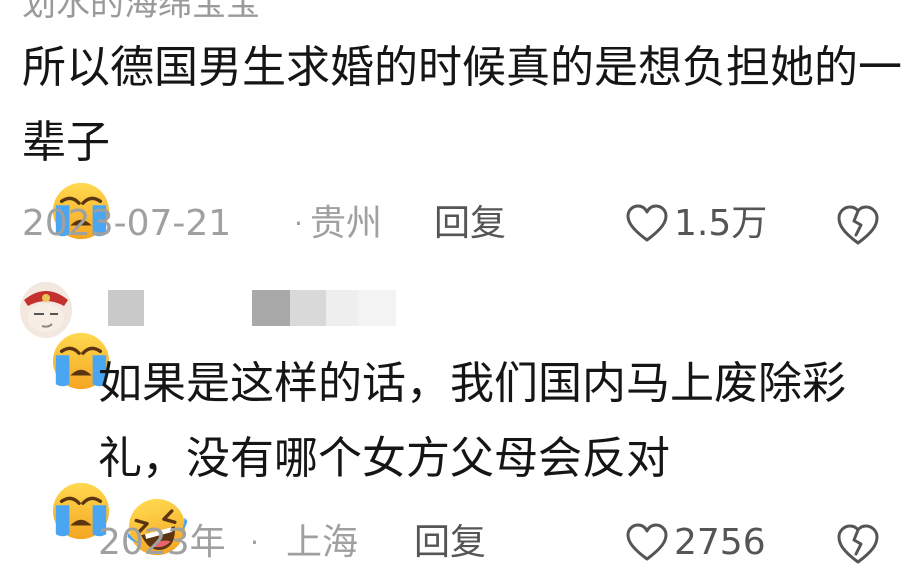 The image size is (923, 581). What do you see at coordinates (472, 383) in the screenshot?
I see `comment-2-body-line-1: 如果是这样的话，我们国内马上废除彩` at bounding box center [472, 383].